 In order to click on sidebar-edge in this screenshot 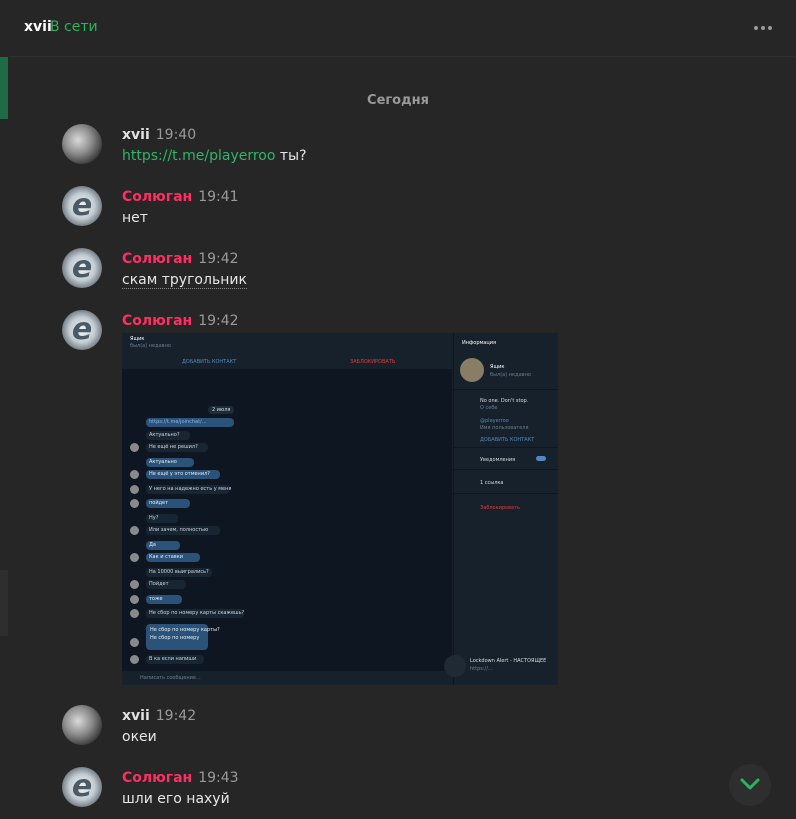, I will do `click(4, 603)`.